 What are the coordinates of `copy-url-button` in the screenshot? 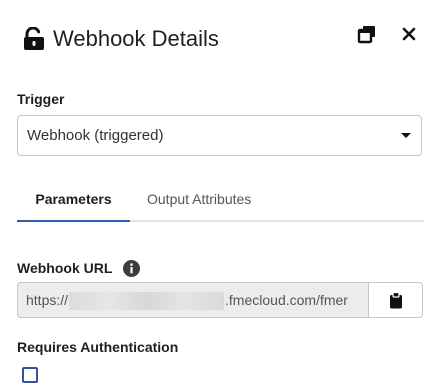 It's located at (395, 300).